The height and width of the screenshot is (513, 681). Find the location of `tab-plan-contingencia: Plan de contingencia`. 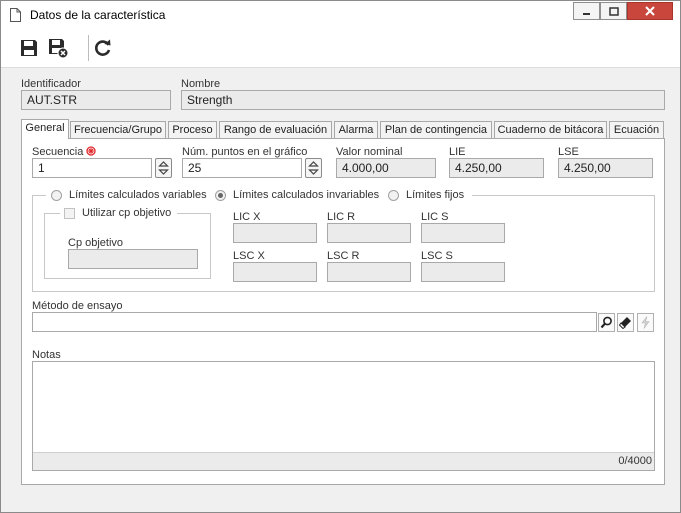

tab-plan-contingencia: Plan de contingencia is located at coordinates (436, 129).